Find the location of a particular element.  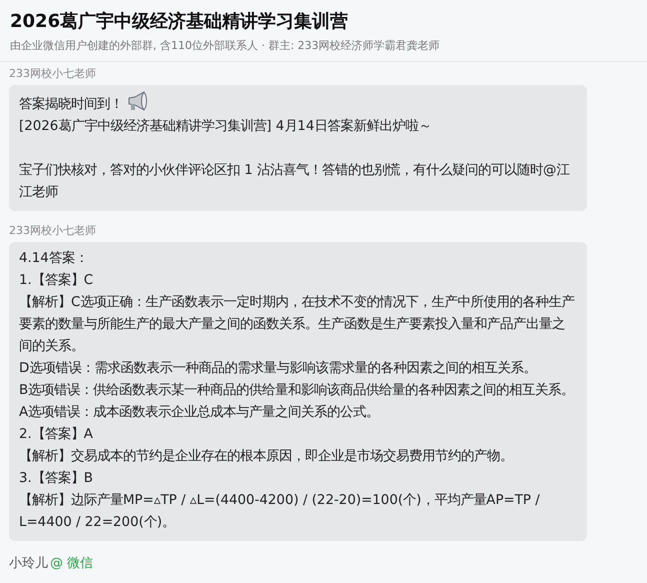

message-text: 2.【答案】A is located at coordinates (56, 435).